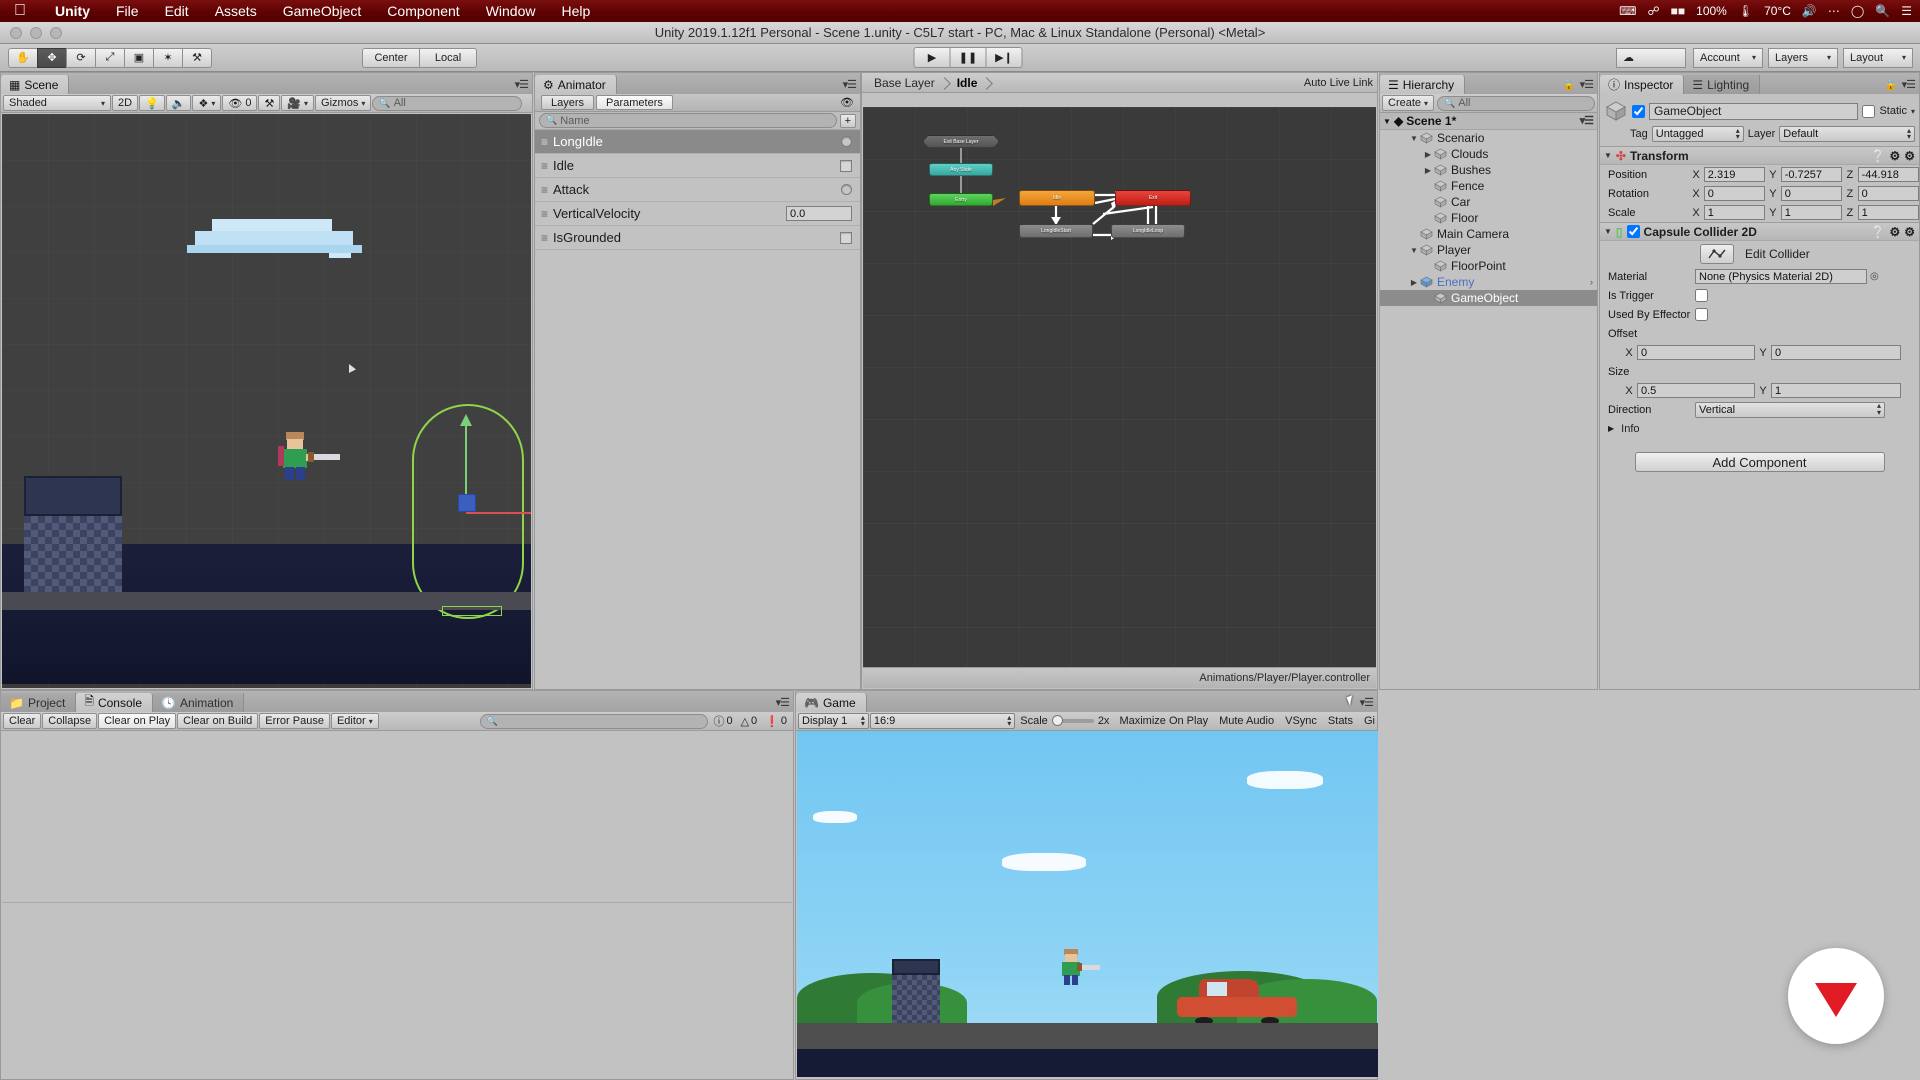 The width and height of the screenshot is (1920, 1080). Describe the element at coordinates (1888, 212) in the screenshot. I see `transform-z-field: 1` at that location.